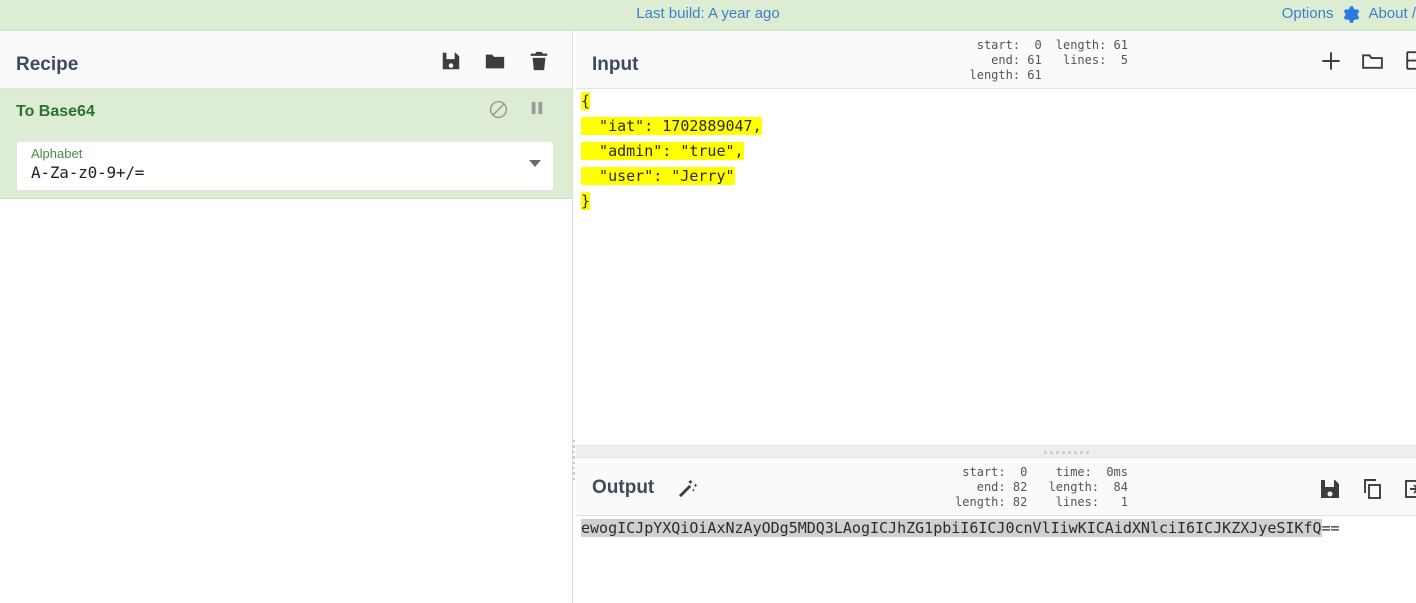 The height and width of the screenshot is (603, 1416). I want to click on input-start: start: 0, so click(1009, 45).